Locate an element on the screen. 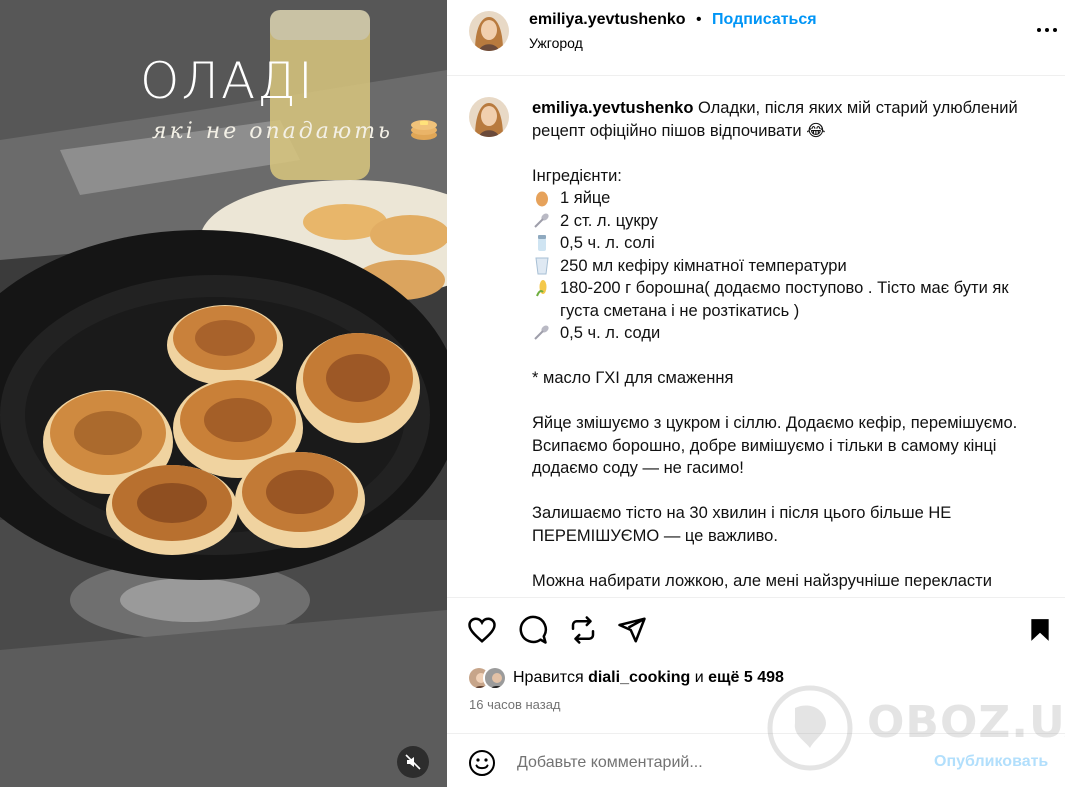  liker-username: diali_cooking is located at coordinates (639, 677).